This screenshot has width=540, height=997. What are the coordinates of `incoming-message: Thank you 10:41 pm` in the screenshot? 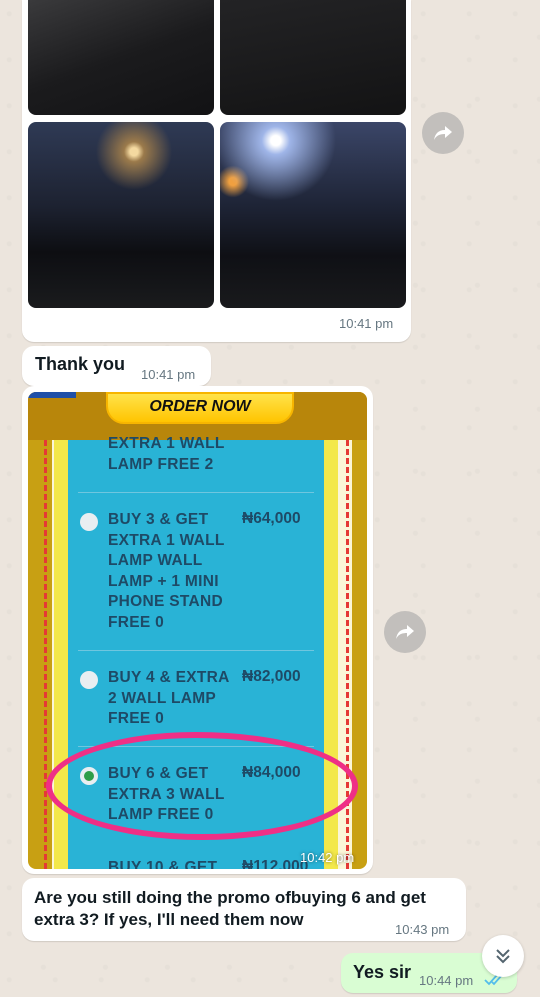 It's located at (116, 366).